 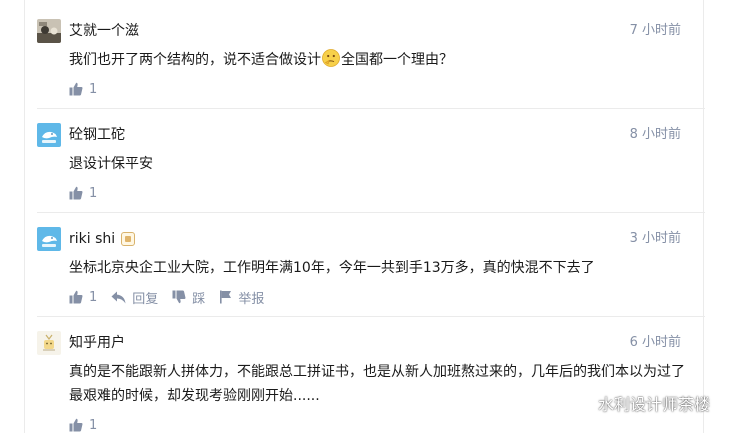 I want to click on comment-time: 8 小时前, so click(x=655, y=134).